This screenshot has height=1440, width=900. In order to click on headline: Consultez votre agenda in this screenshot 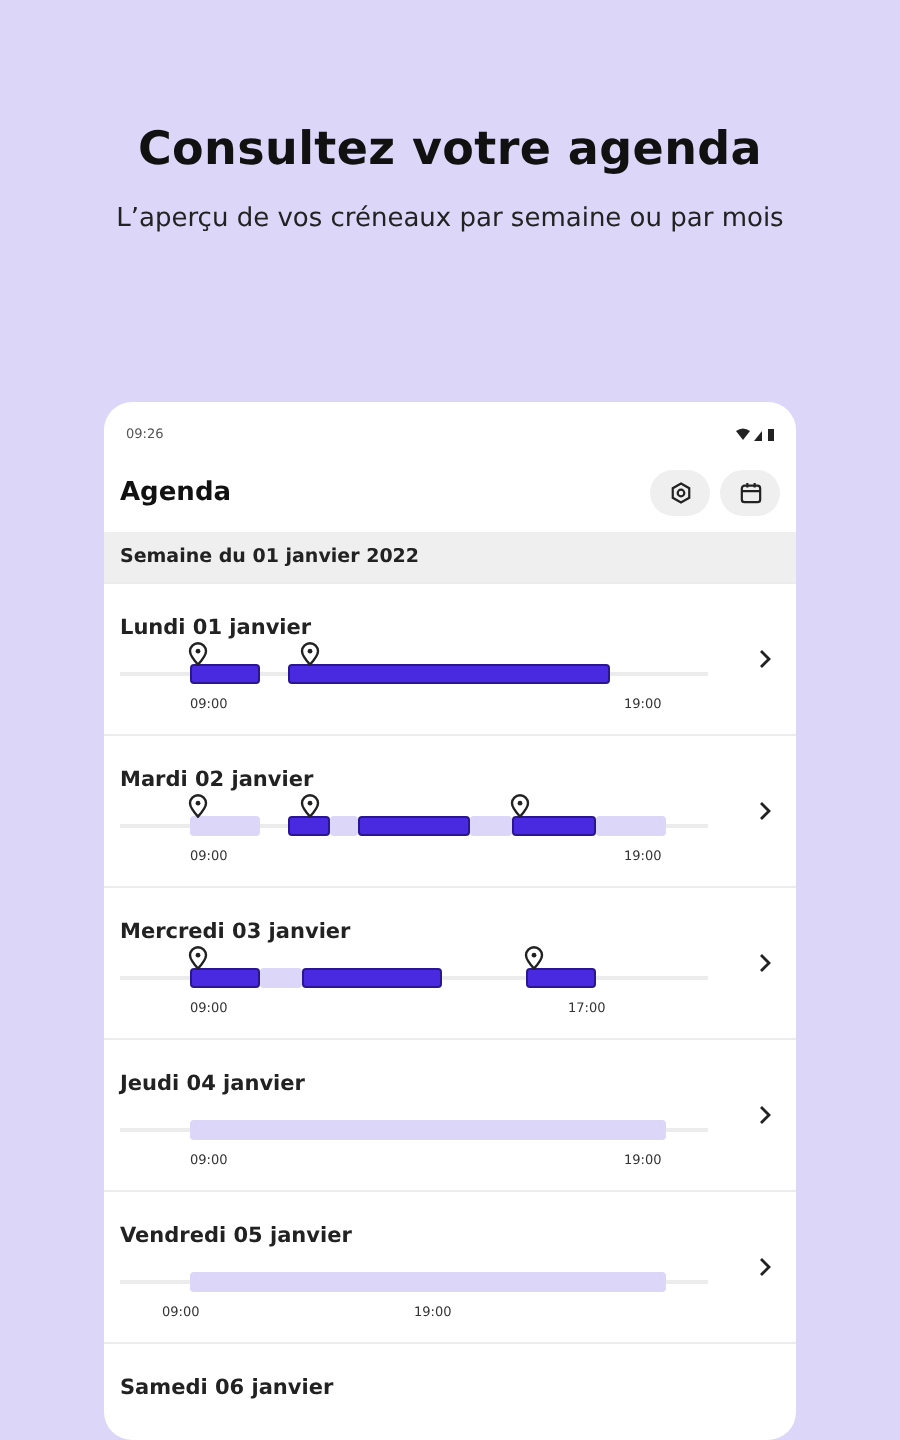, I will do `click(450, 150)`.